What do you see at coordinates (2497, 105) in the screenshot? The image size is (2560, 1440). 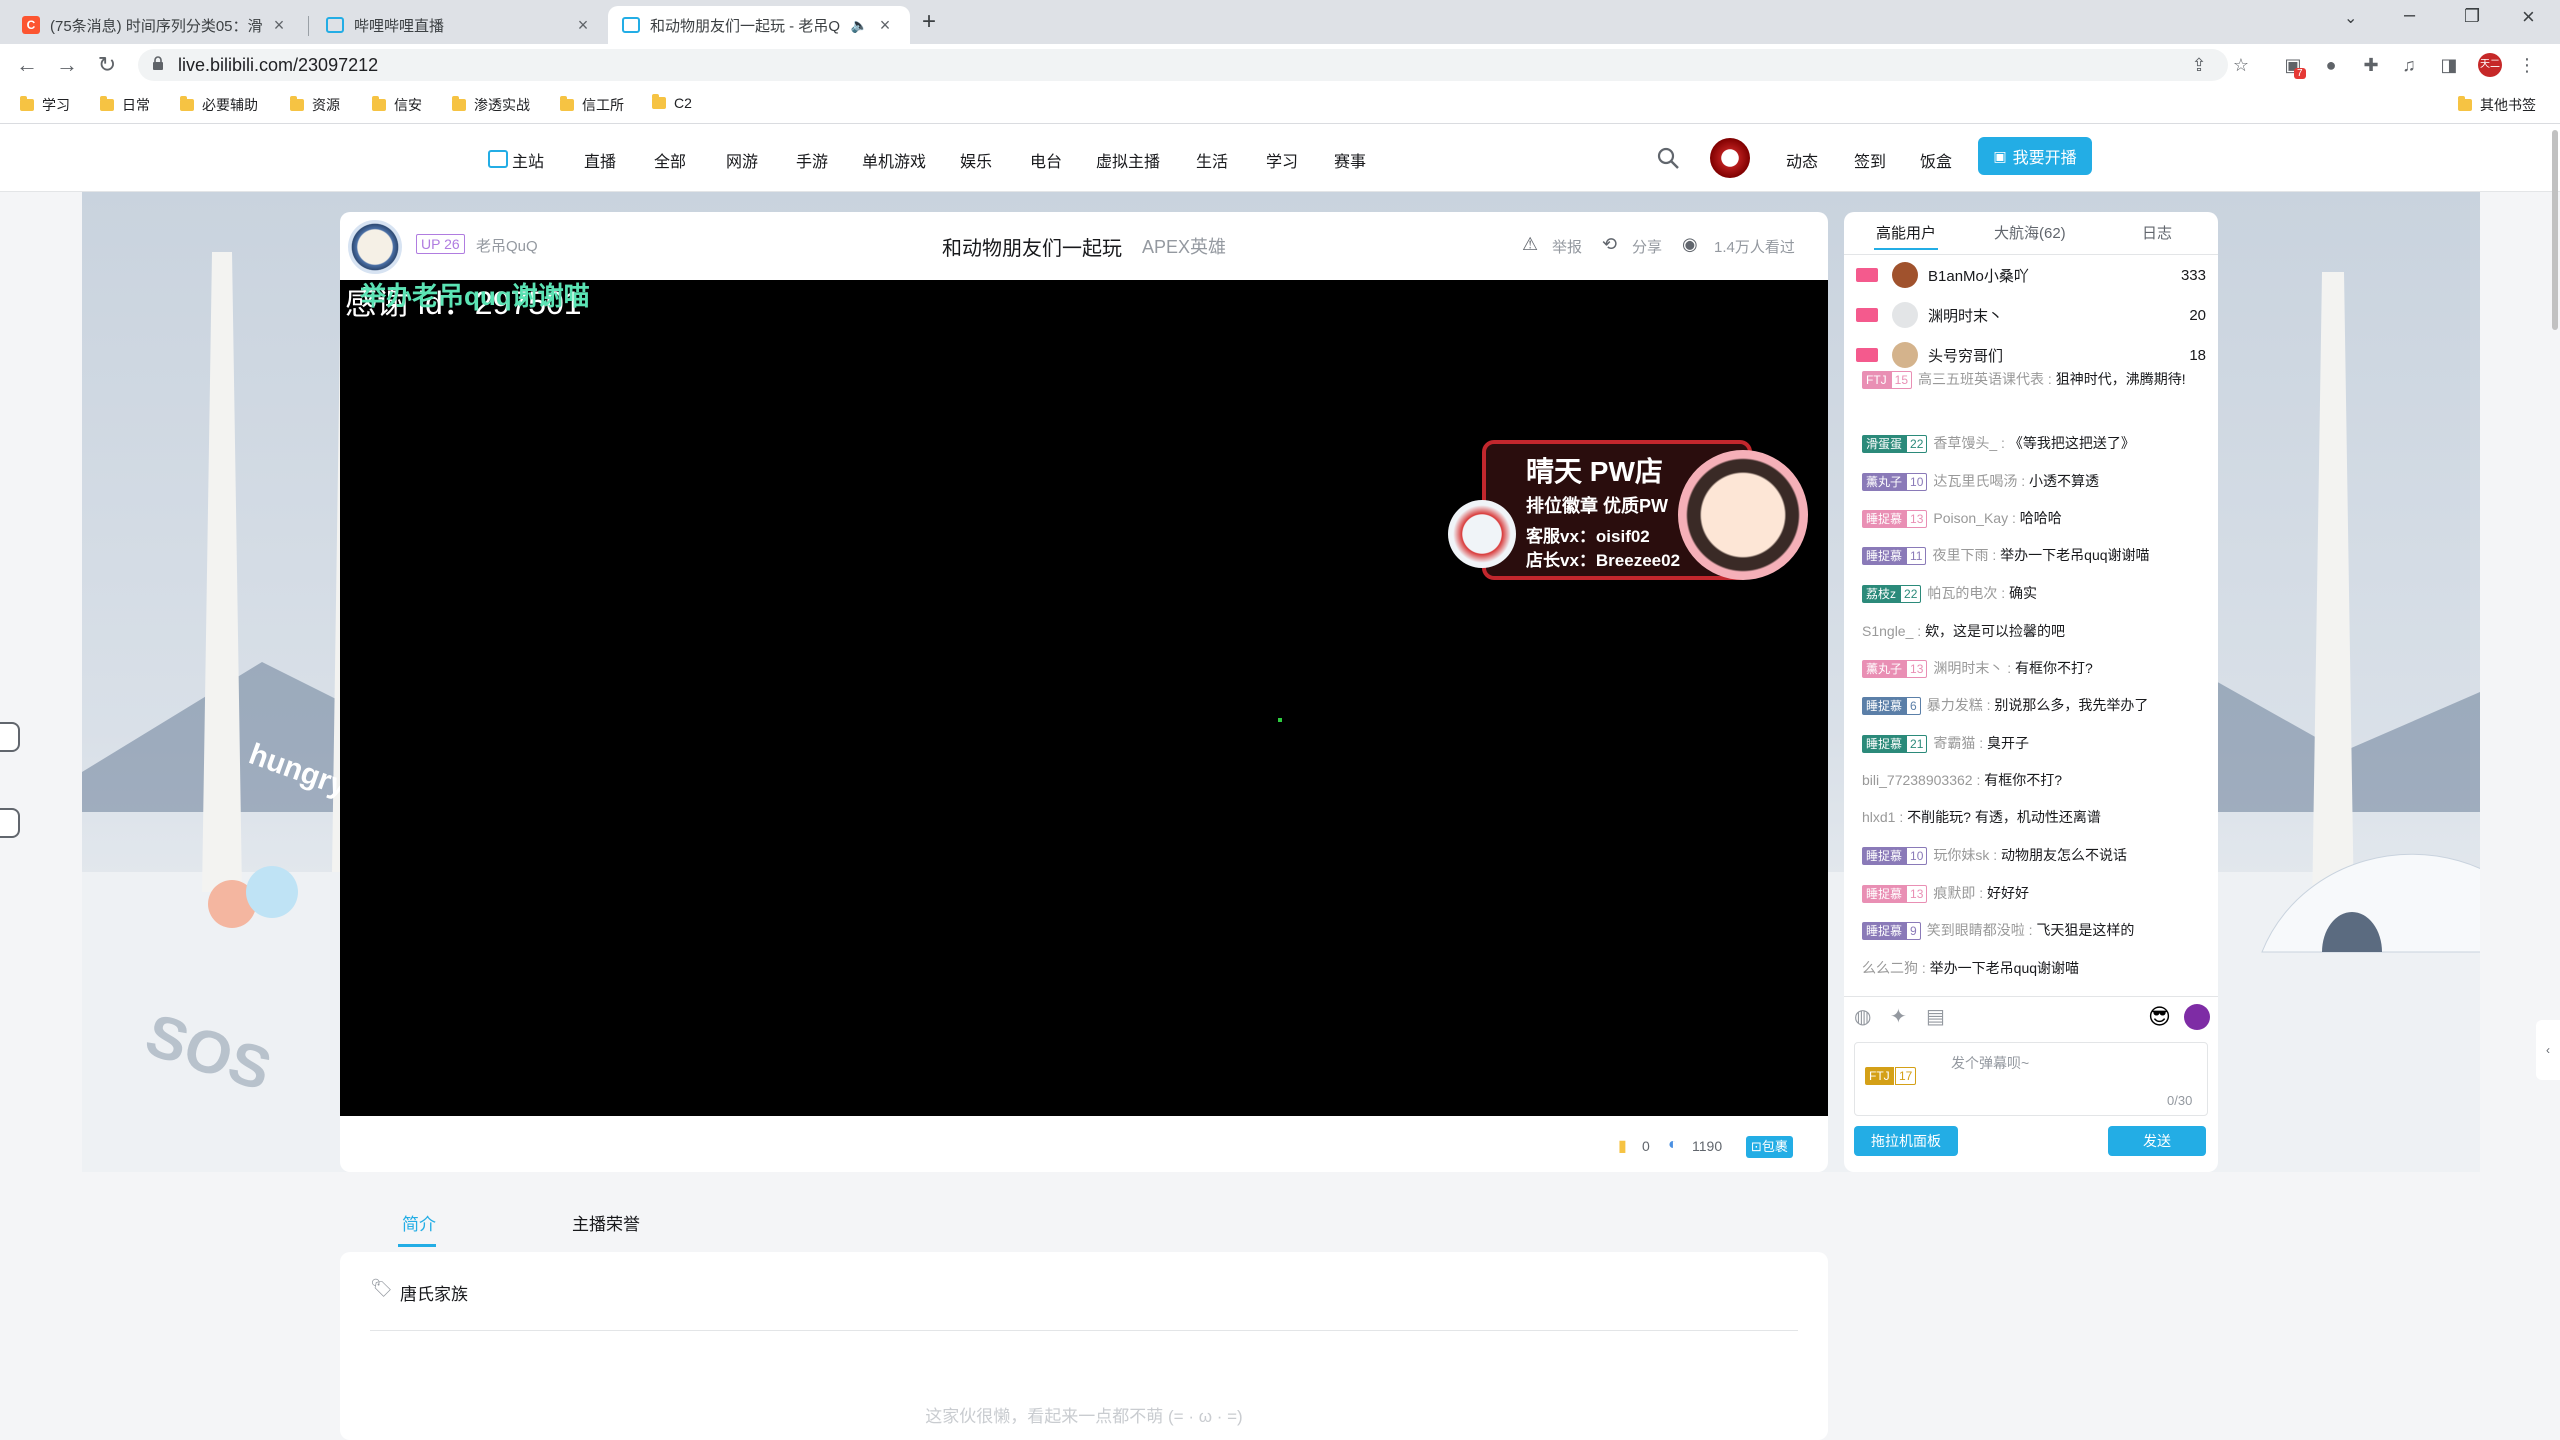 I see `other-bookmarks: 其他书签` at bounding box center [2497, 105].